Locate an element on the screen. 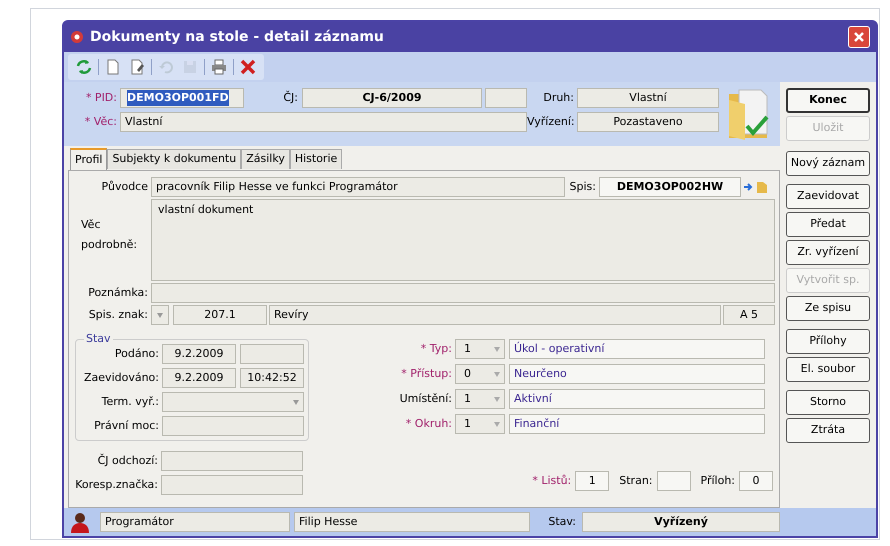 Image resolution: width=890 pixels, height=546 pixels. action-button: Zr. vyřízení is located at coordinates (828, 252).